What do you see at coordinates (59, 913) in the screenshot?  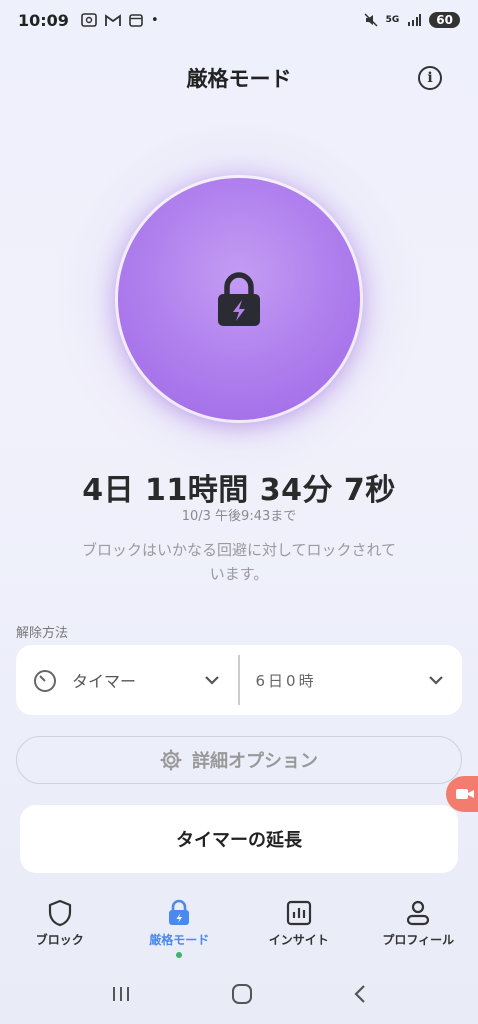 I see `shield-icon` at bounding box center [59, 913].